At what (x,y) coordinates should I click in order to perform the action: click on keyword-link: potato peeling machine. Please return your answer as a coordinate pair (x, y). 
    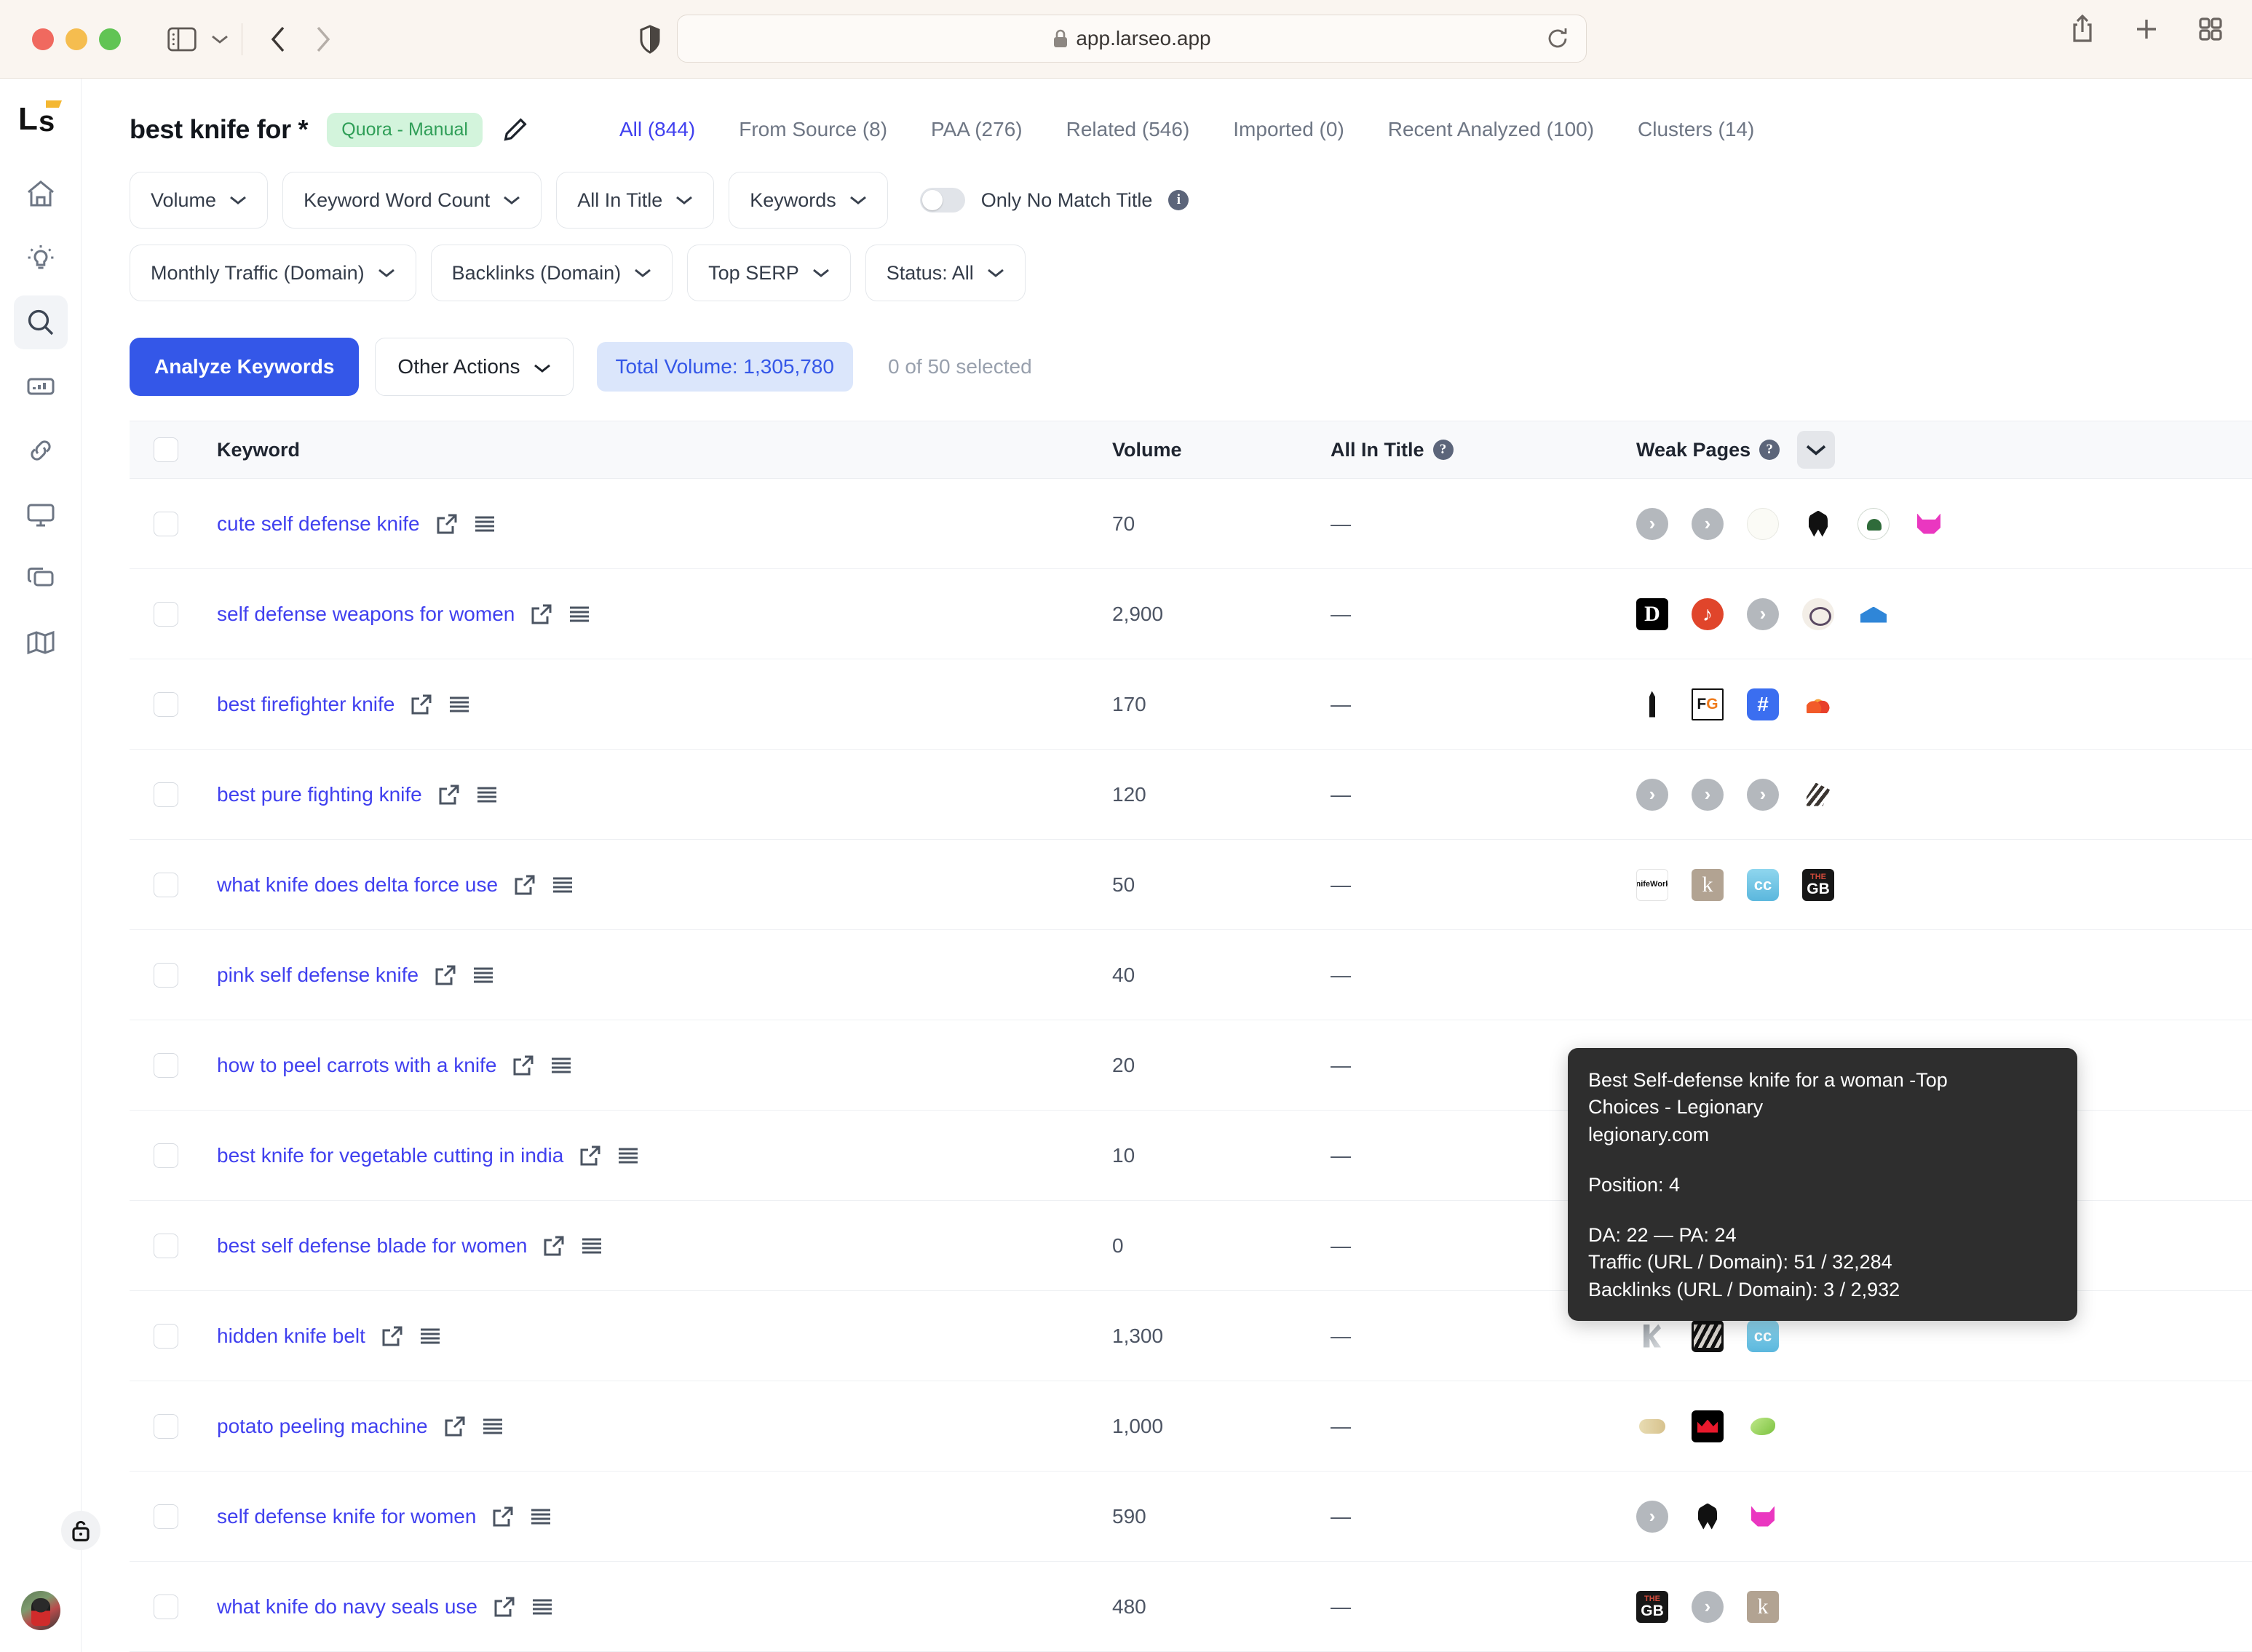
    Looking at the image, I should click on (322, 1426).